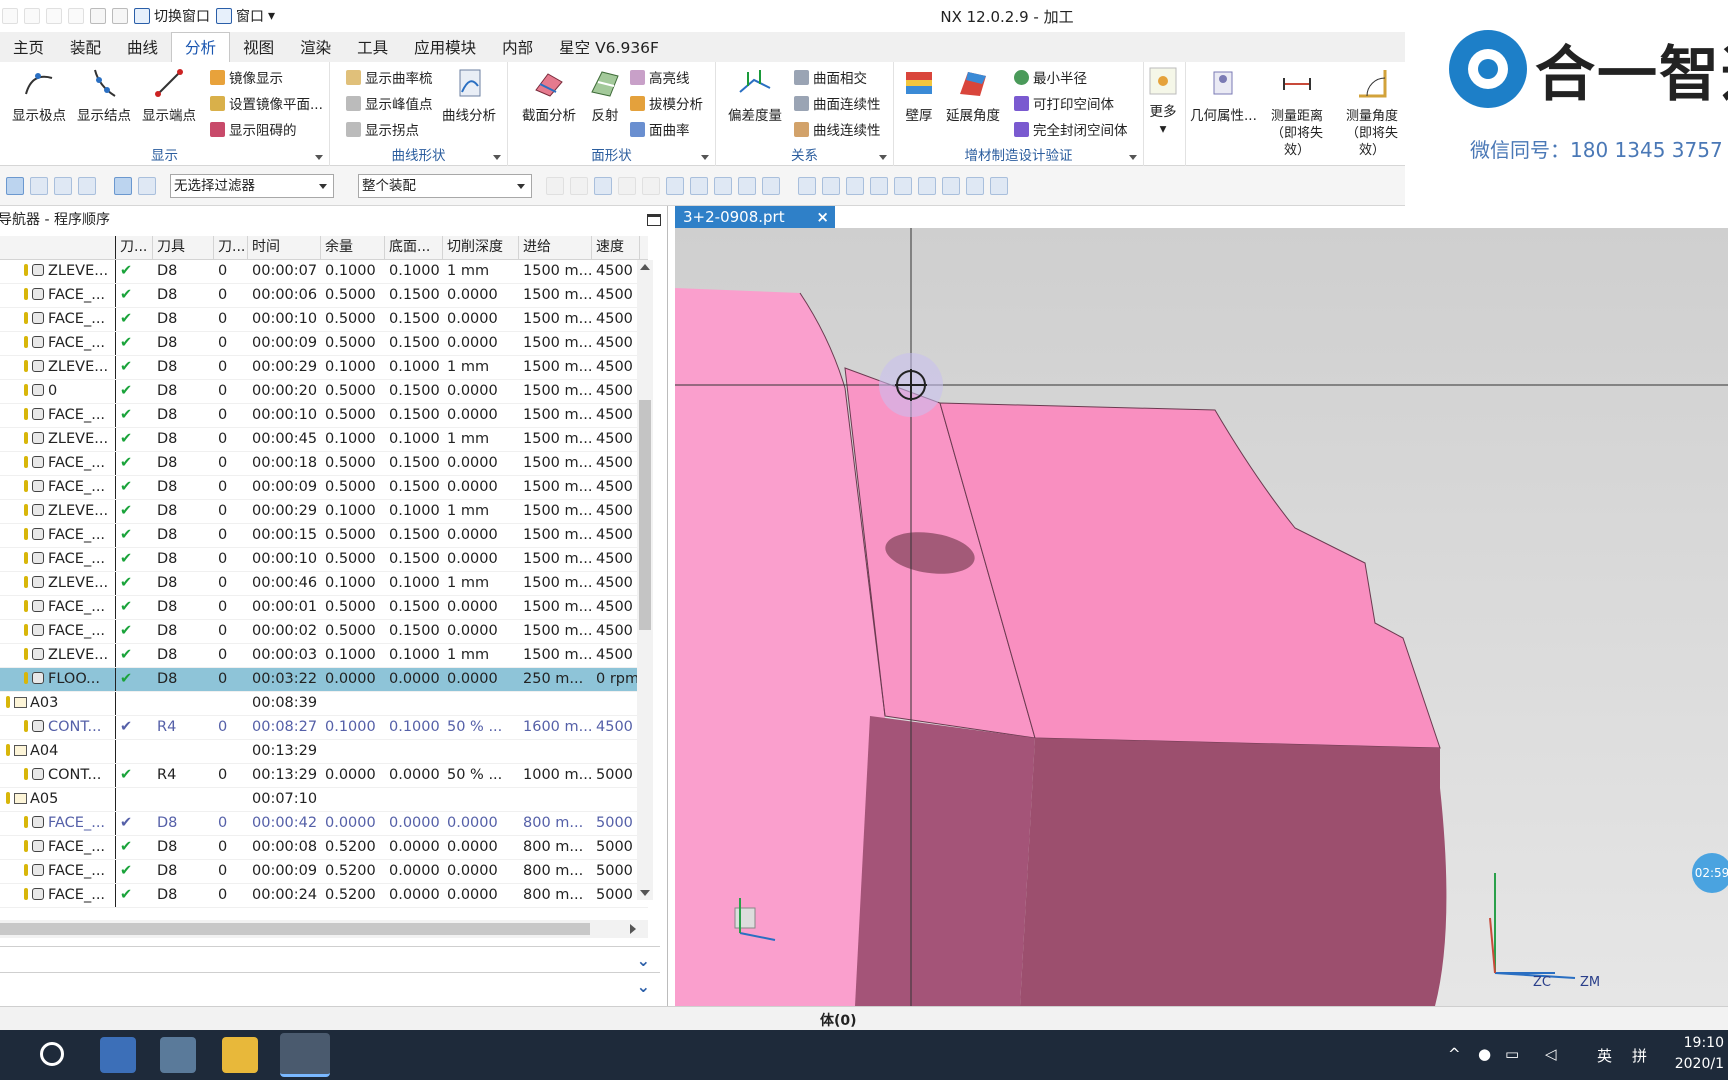  I want to click on snap-endpoint-icon, so click(555, 185).